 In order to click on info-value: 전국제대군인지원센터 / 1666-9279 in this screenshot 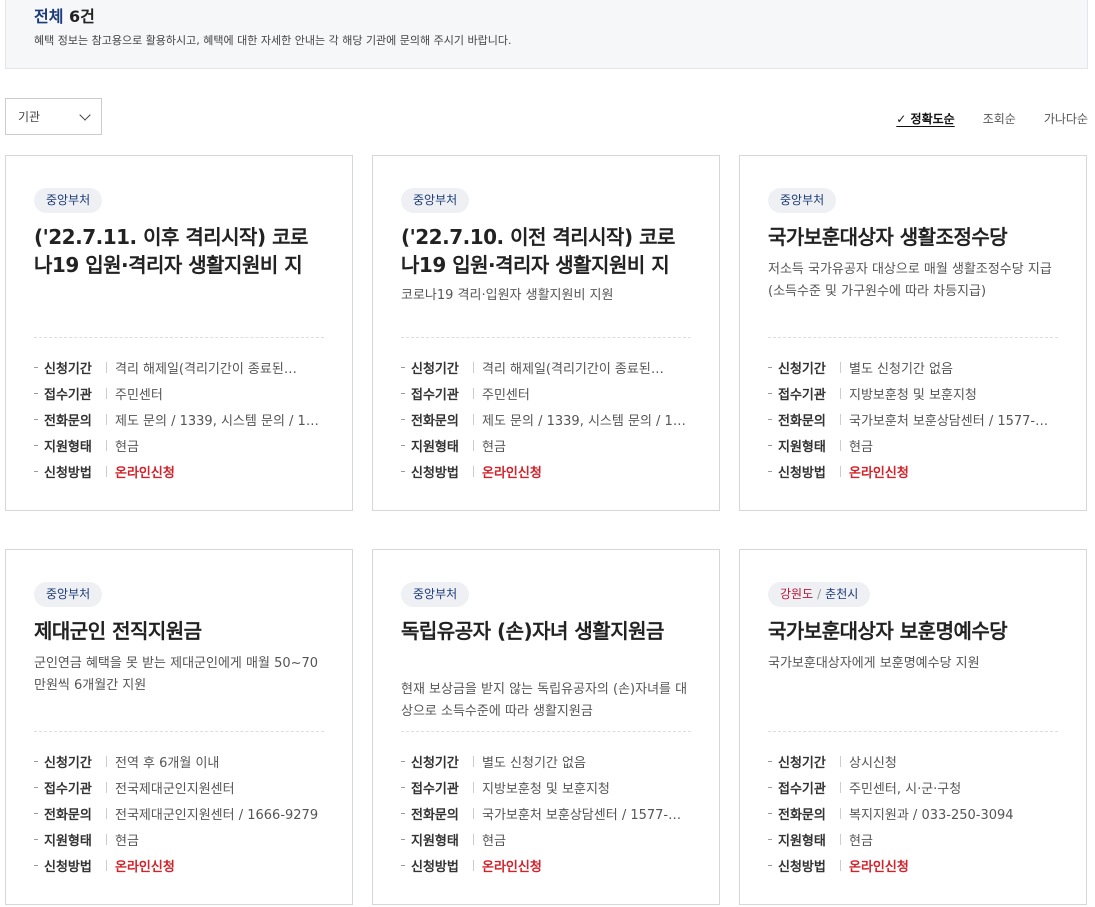, I will do `click(217, 815)`.